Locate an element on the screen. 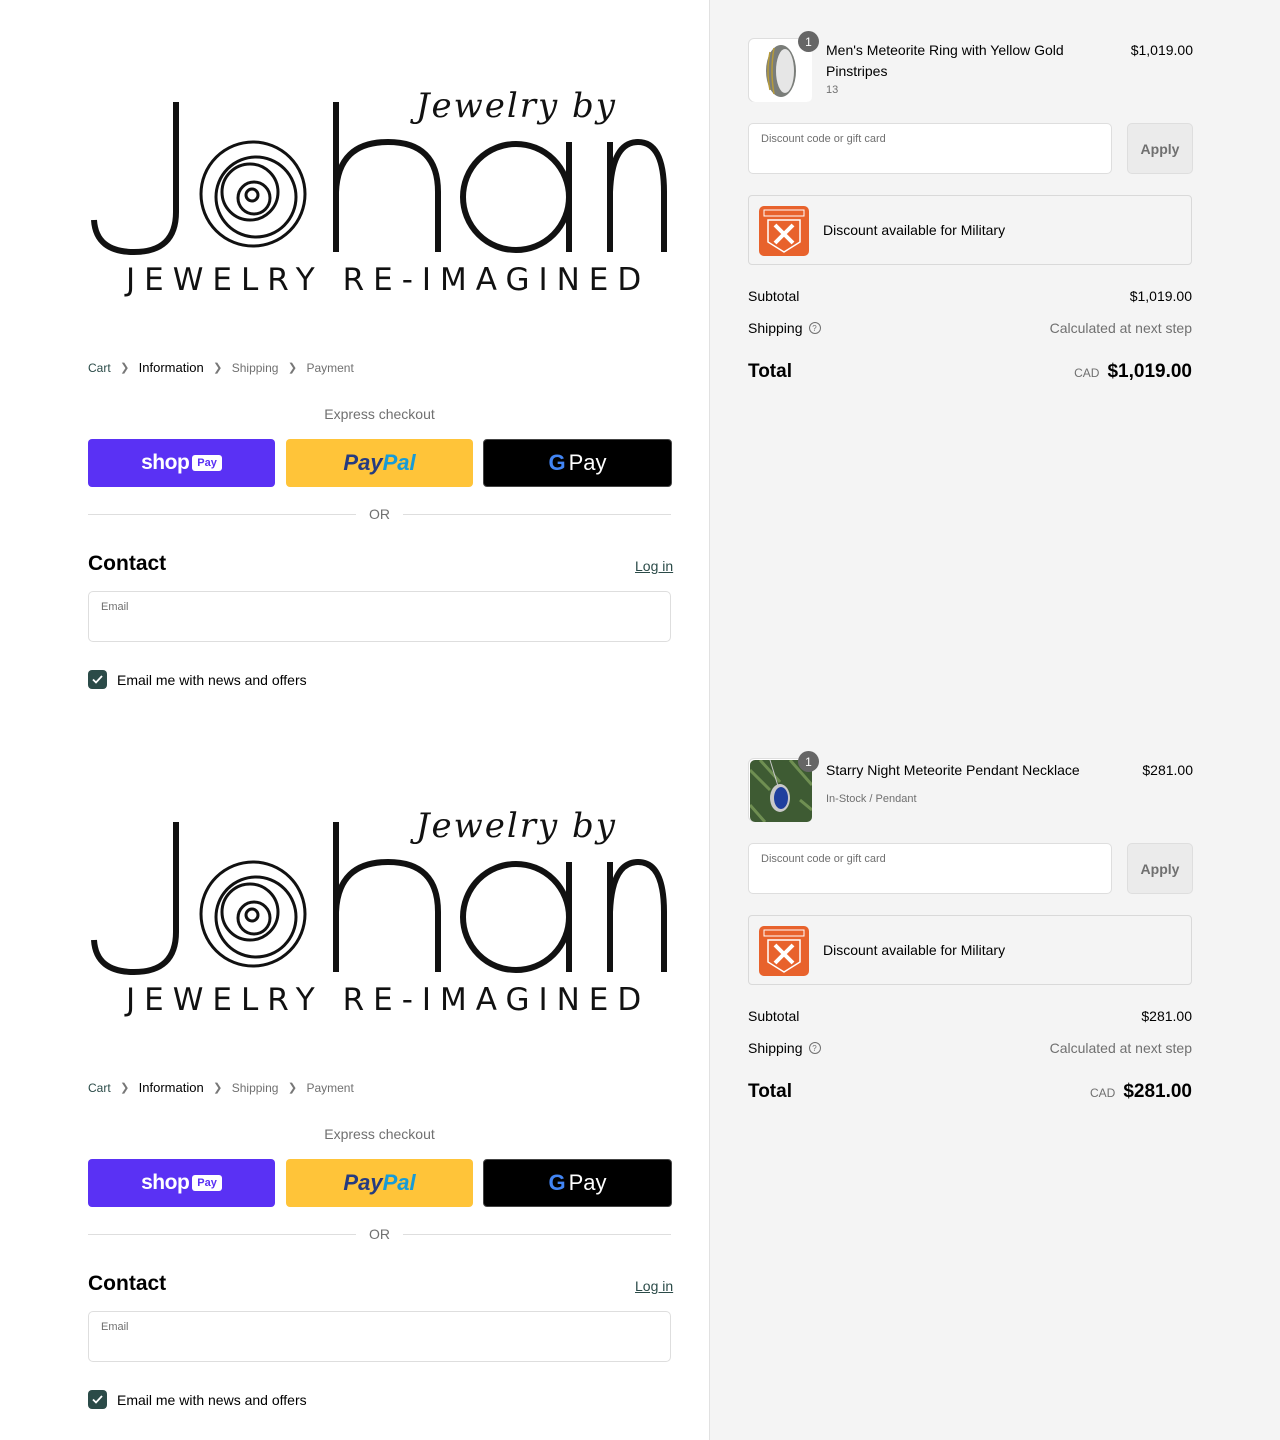 The width and height of the screenshot is (1280, 1440). total-value: $1,019.00 is located at coordinates (1149, 371).